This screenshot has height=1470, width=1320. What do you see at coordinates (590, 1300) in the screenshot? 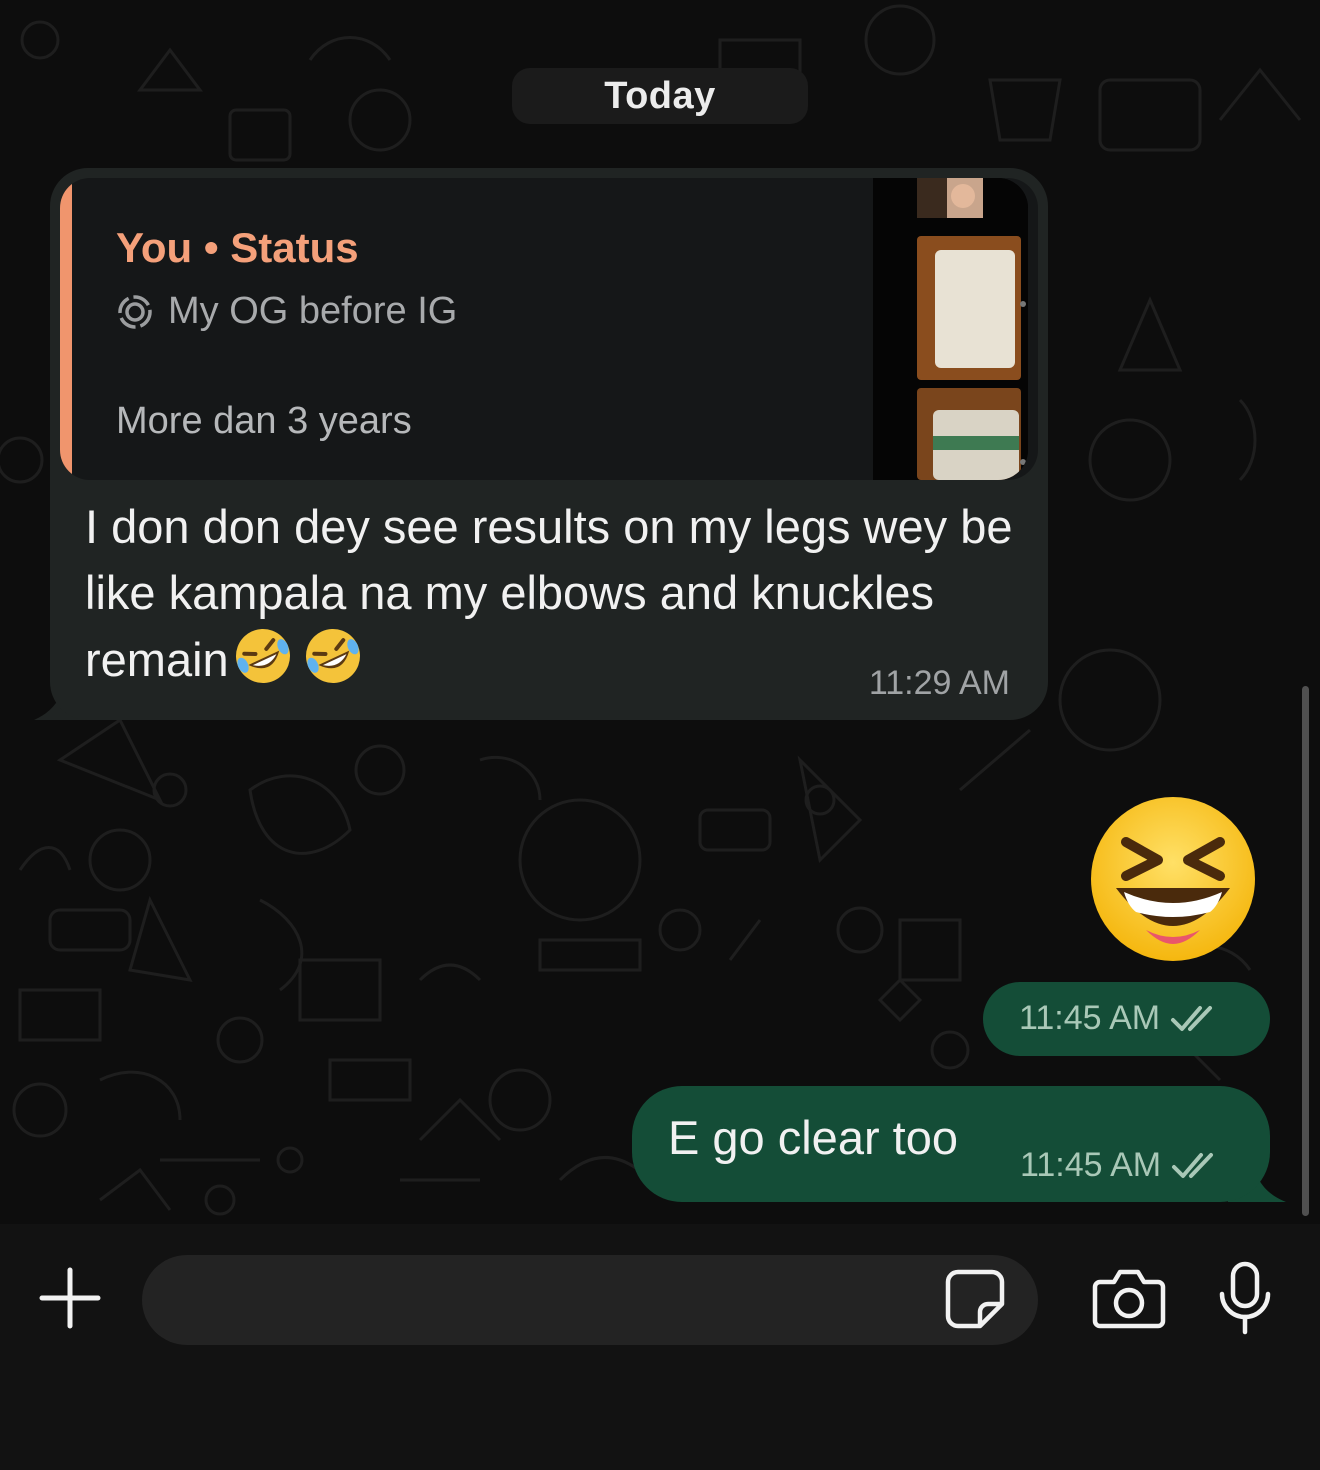
I see `message-input` at bounding box center [590, 1300].